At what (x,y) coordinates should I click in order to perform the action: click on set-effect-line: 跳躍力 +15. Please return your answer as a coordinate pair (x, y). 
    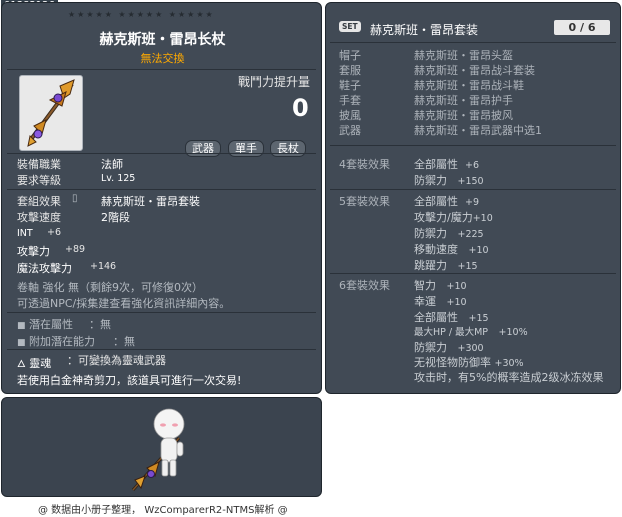
    Looking at the image, I should click on (446, 265).